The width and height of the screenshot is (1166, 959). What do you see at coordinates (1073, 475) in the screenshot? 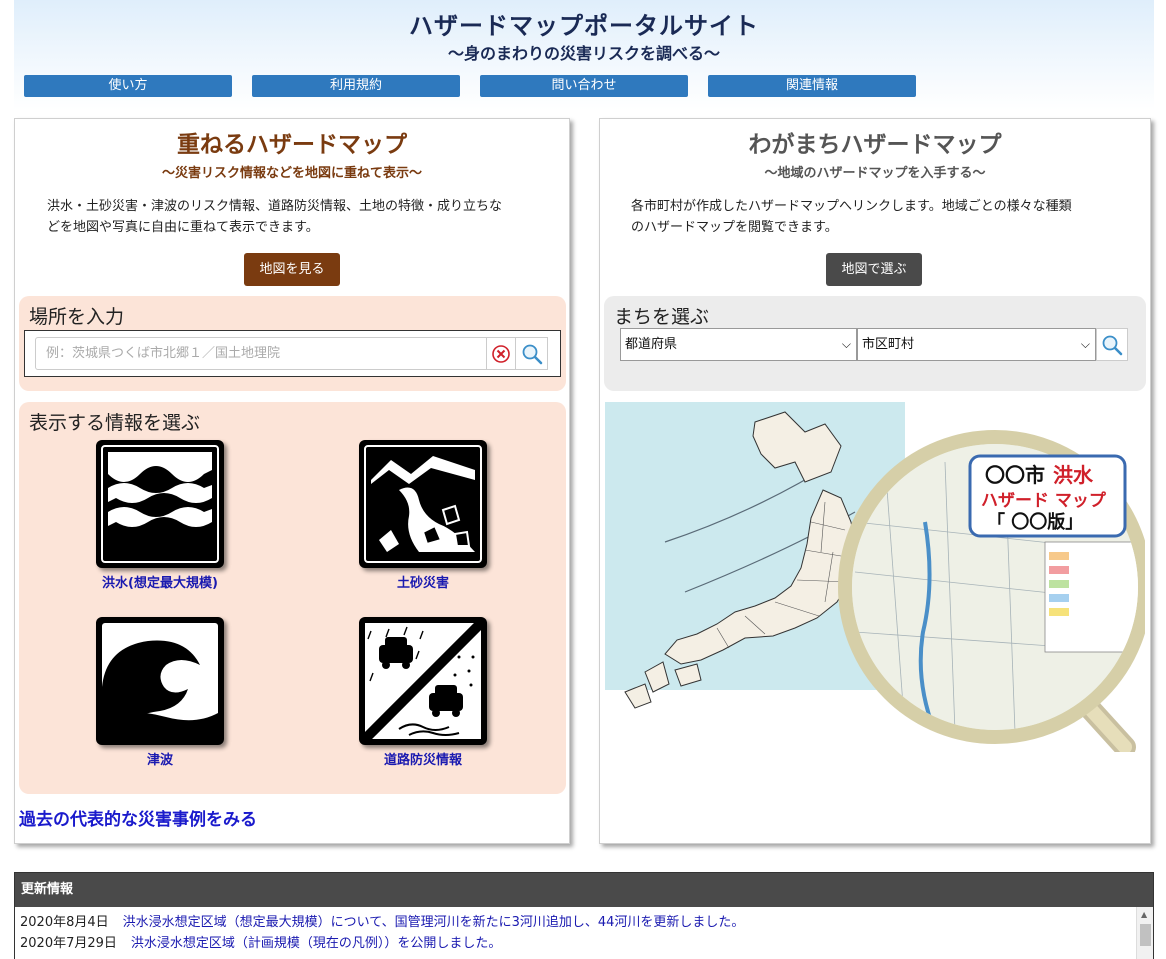
I see `sign-flood-text: 洪水` at bounding box center [1073, 475].